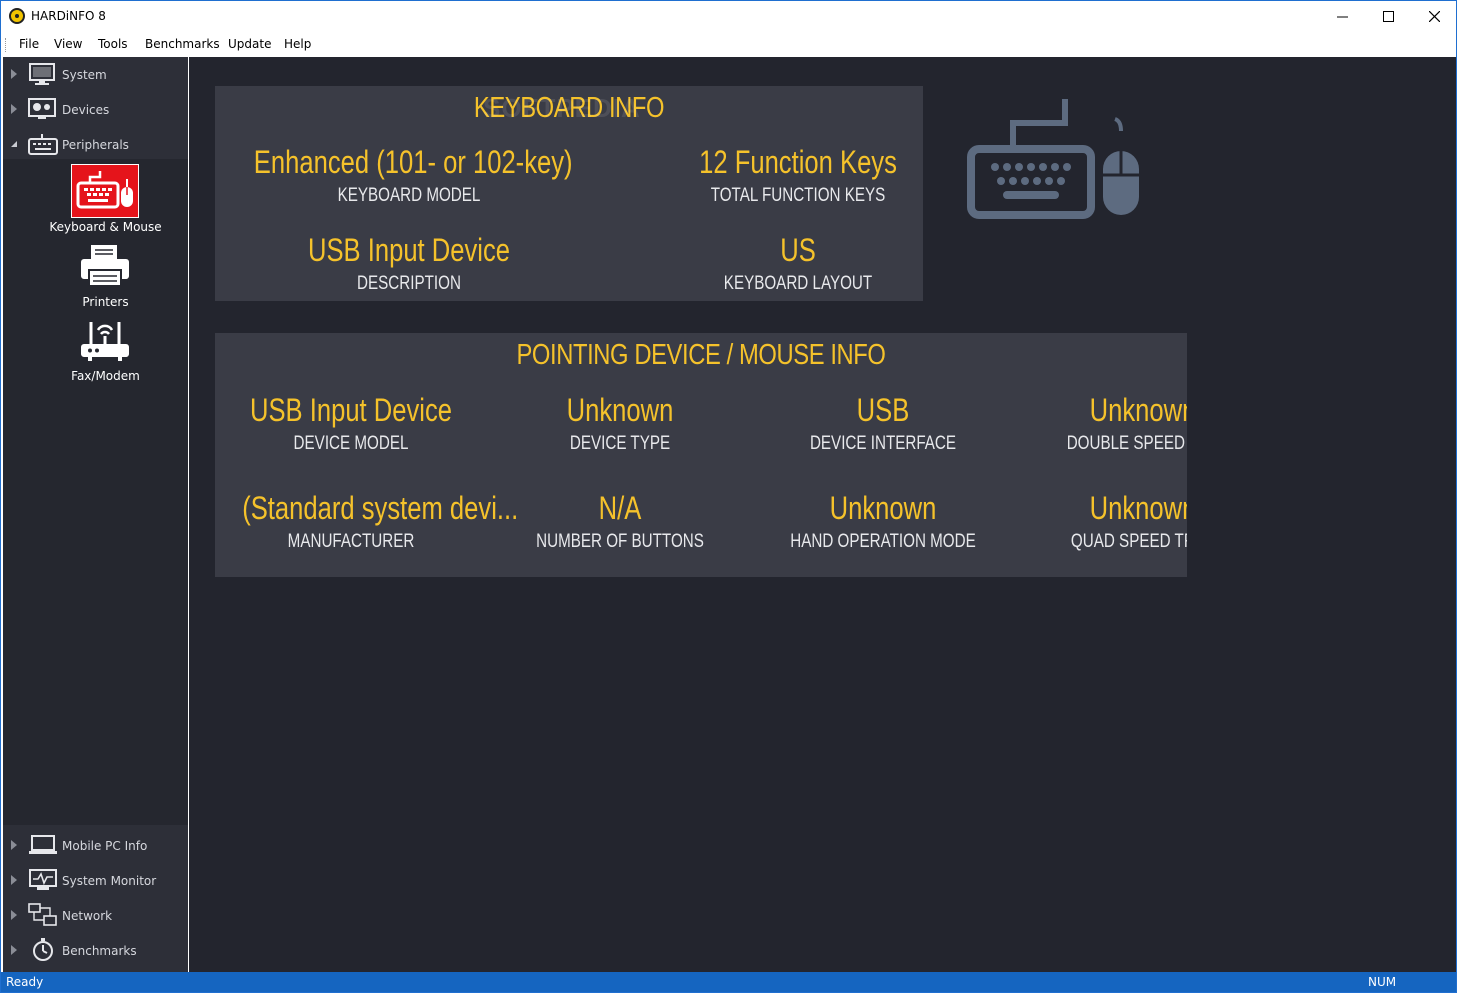  Describe the element at coordinates (6, 45) in the screenshot. I see `menu-grip` at that location.